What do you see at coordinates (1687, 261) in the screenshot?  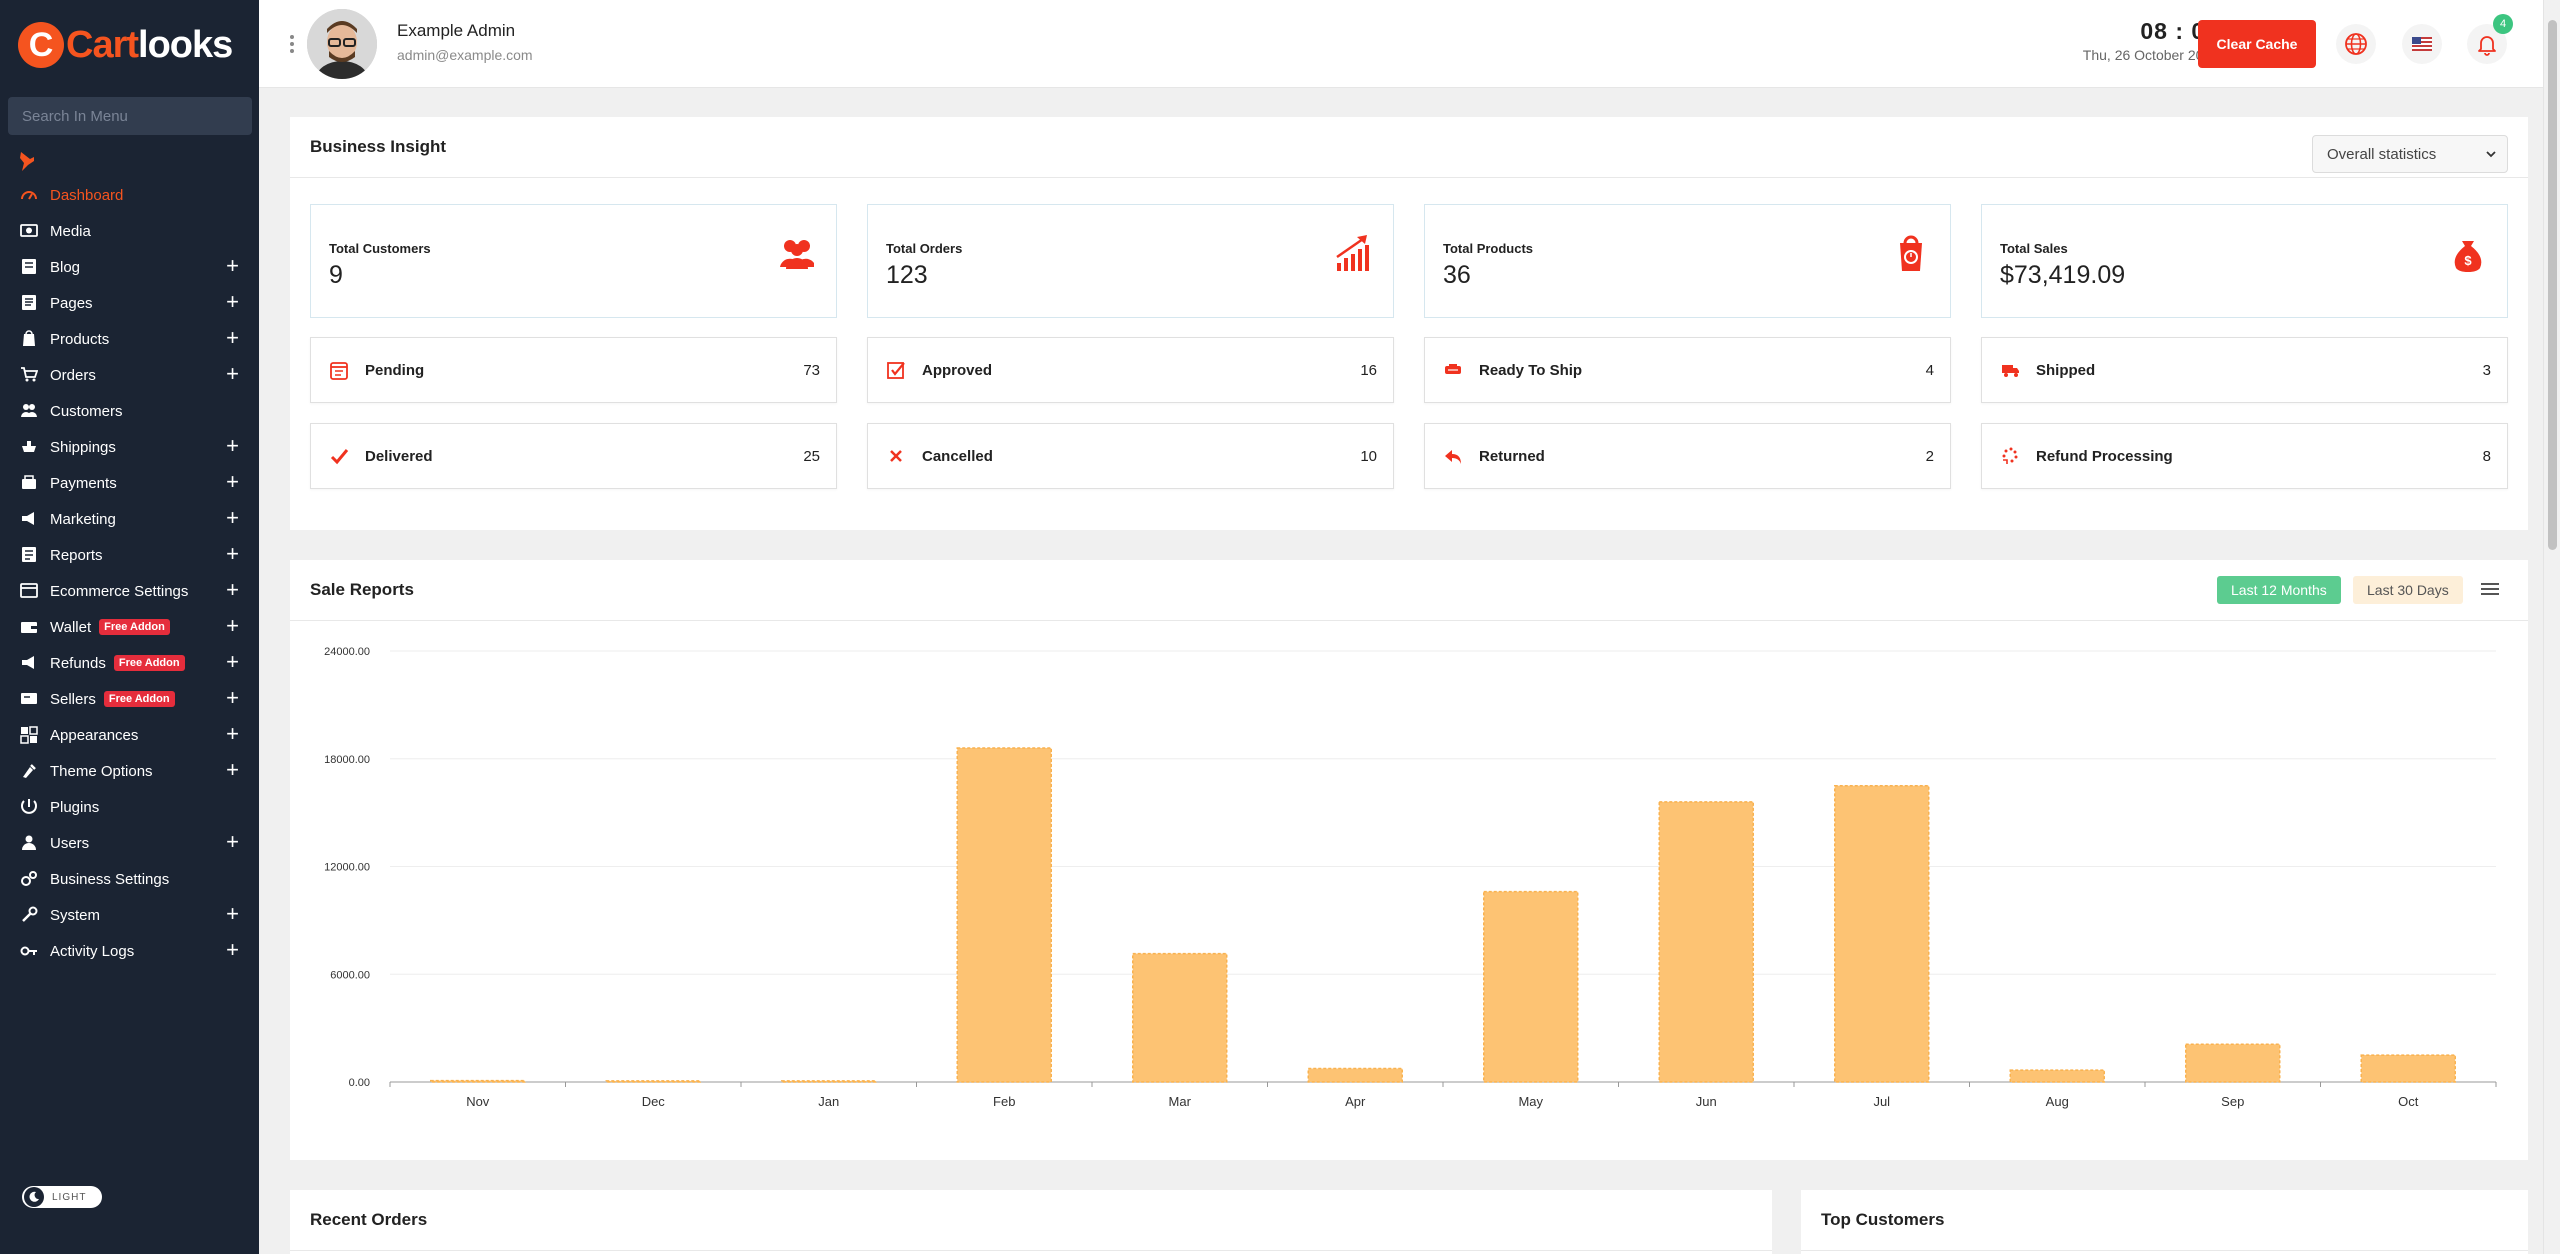 I see `kpi-card-total-products: Total Products 36` at bounding box center [1687, 261].